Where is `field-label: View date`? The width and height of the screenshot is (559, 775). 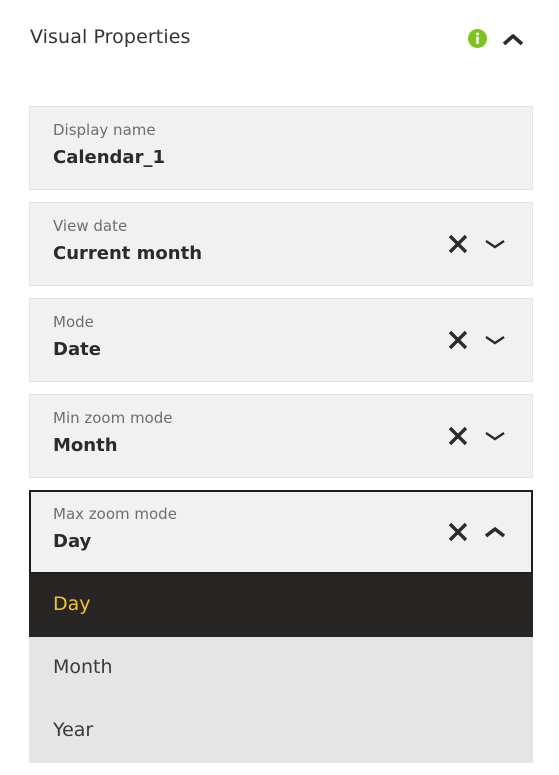
field-label: View date is located at coordinates (90, 226).